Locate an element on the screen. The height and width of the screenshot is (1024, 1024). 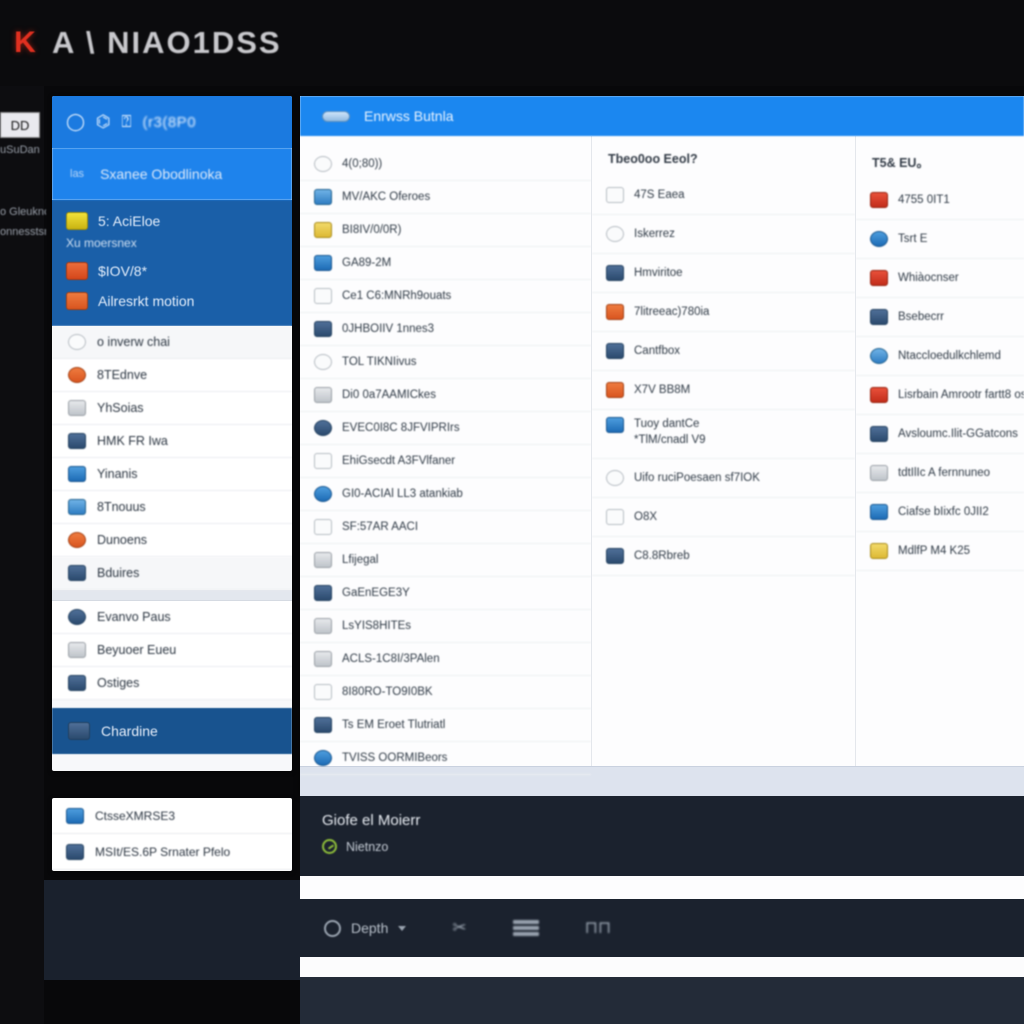
settings-icon is located at coordinates (77, 683).